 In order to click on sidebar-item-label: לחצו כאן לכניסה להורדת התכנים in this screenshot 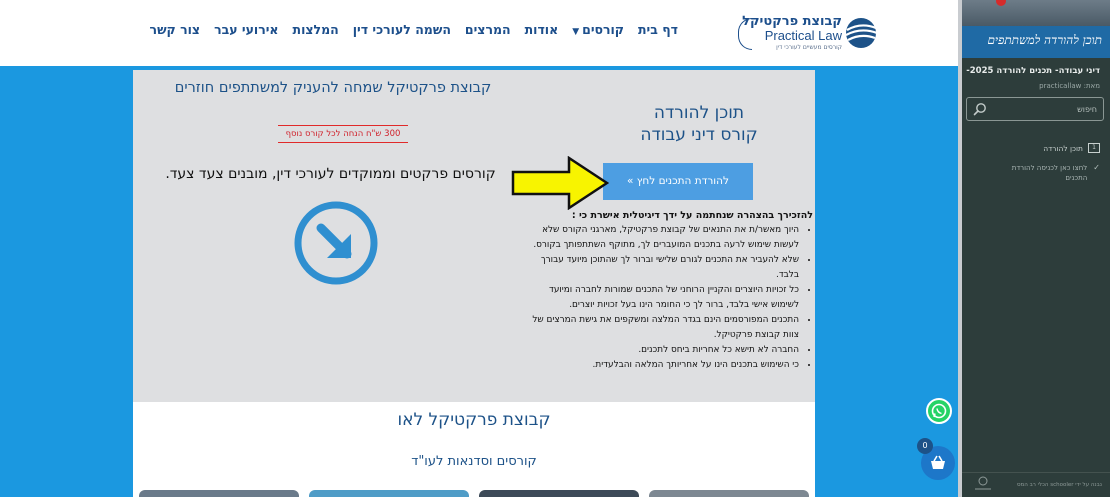, I will do `click(1049, 173)`.